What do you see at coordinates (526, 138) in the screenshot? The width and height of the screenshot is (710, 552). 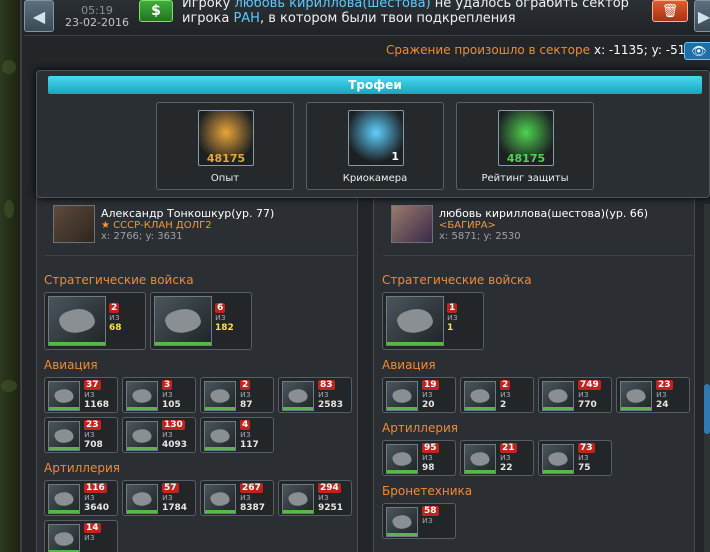 I see `shield-rating-icon: 48175` at bounding box center [526, 138].